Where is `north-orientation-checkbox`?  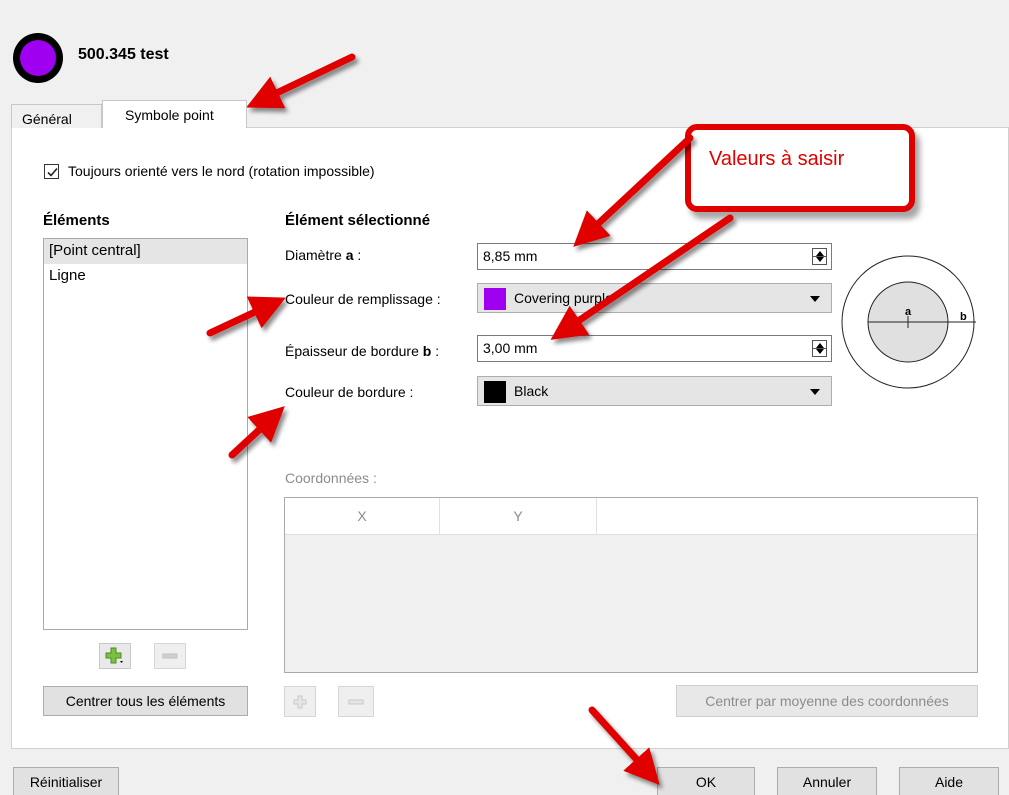
north-orientation-checkbox is located at coordinates (51, 171).